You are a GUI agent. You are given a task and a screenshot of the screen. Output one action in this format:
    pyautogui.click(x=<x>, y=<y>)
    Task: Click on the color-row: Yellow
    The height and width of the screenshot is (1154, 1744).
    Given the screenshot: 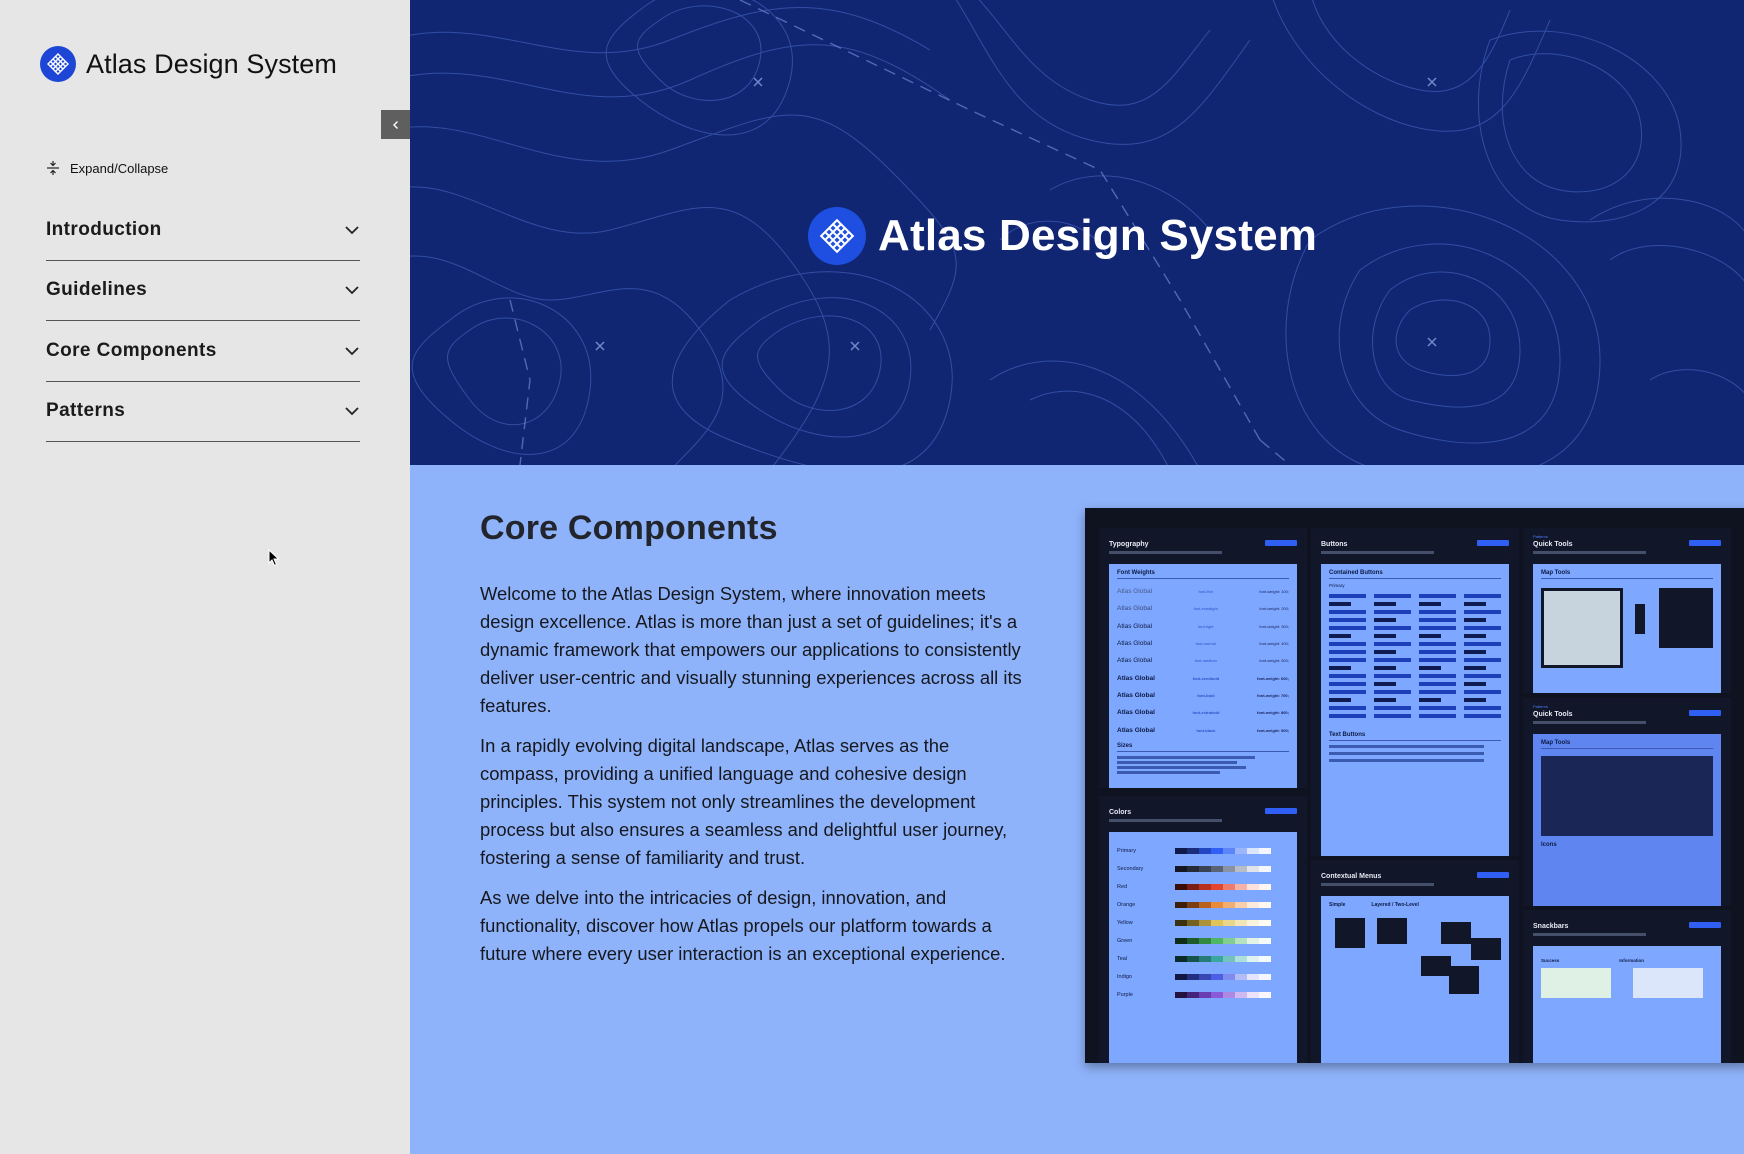 What is the action you would take?
    pyautogui.click(x=1203, y=923)
    